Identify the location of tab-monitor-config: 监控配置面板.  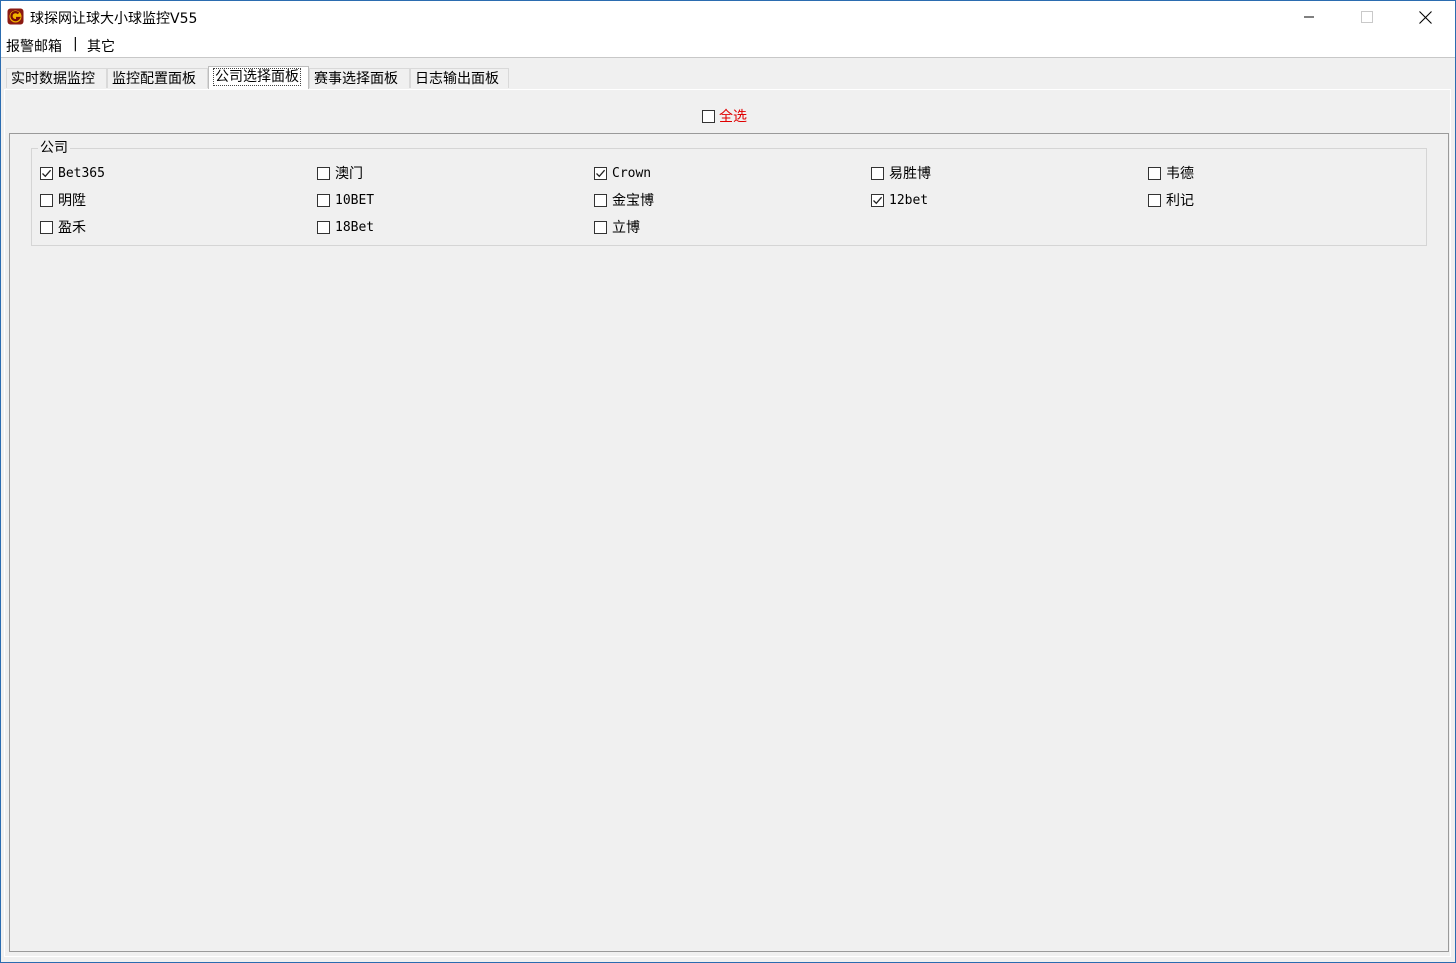
(157, 78).